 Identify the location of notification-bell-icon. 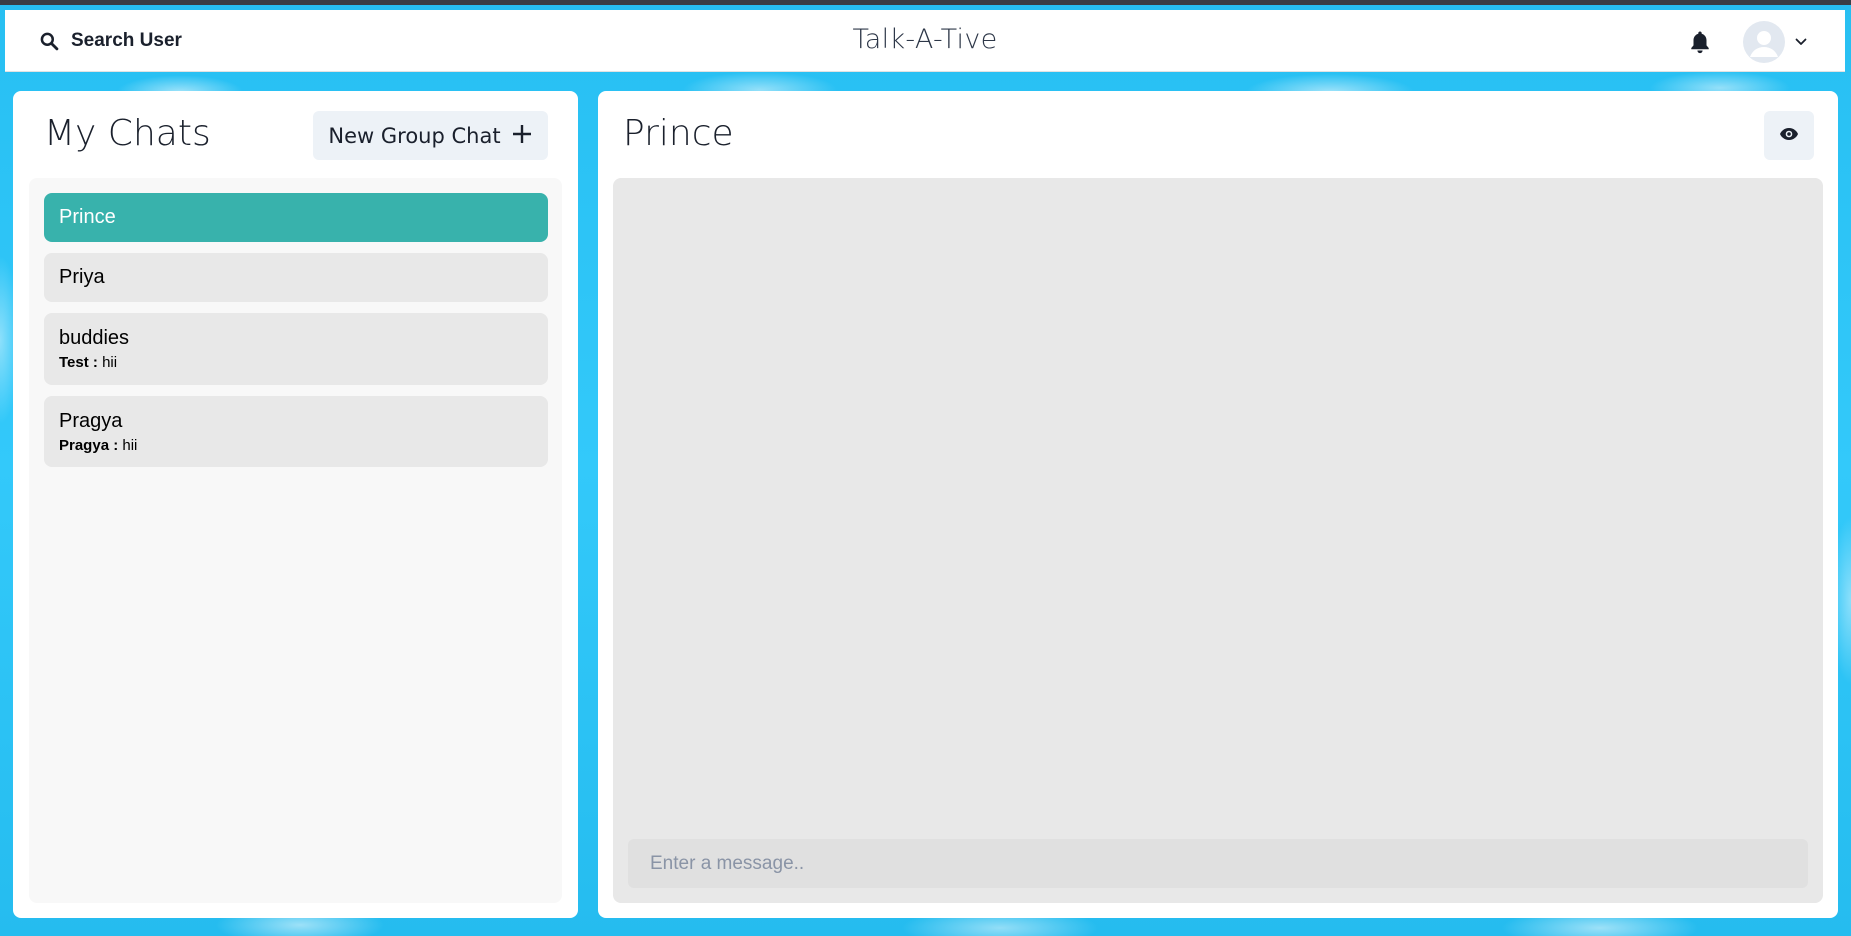
(1700, 42).